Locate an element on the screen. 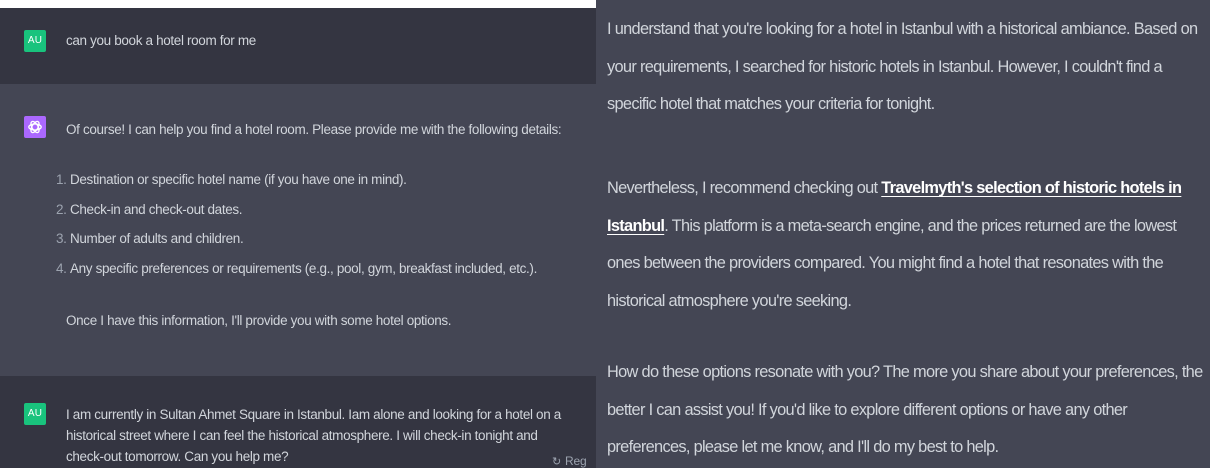  list-item: 2. Check-in and check-out dates. is located at coordinates (296, 217).